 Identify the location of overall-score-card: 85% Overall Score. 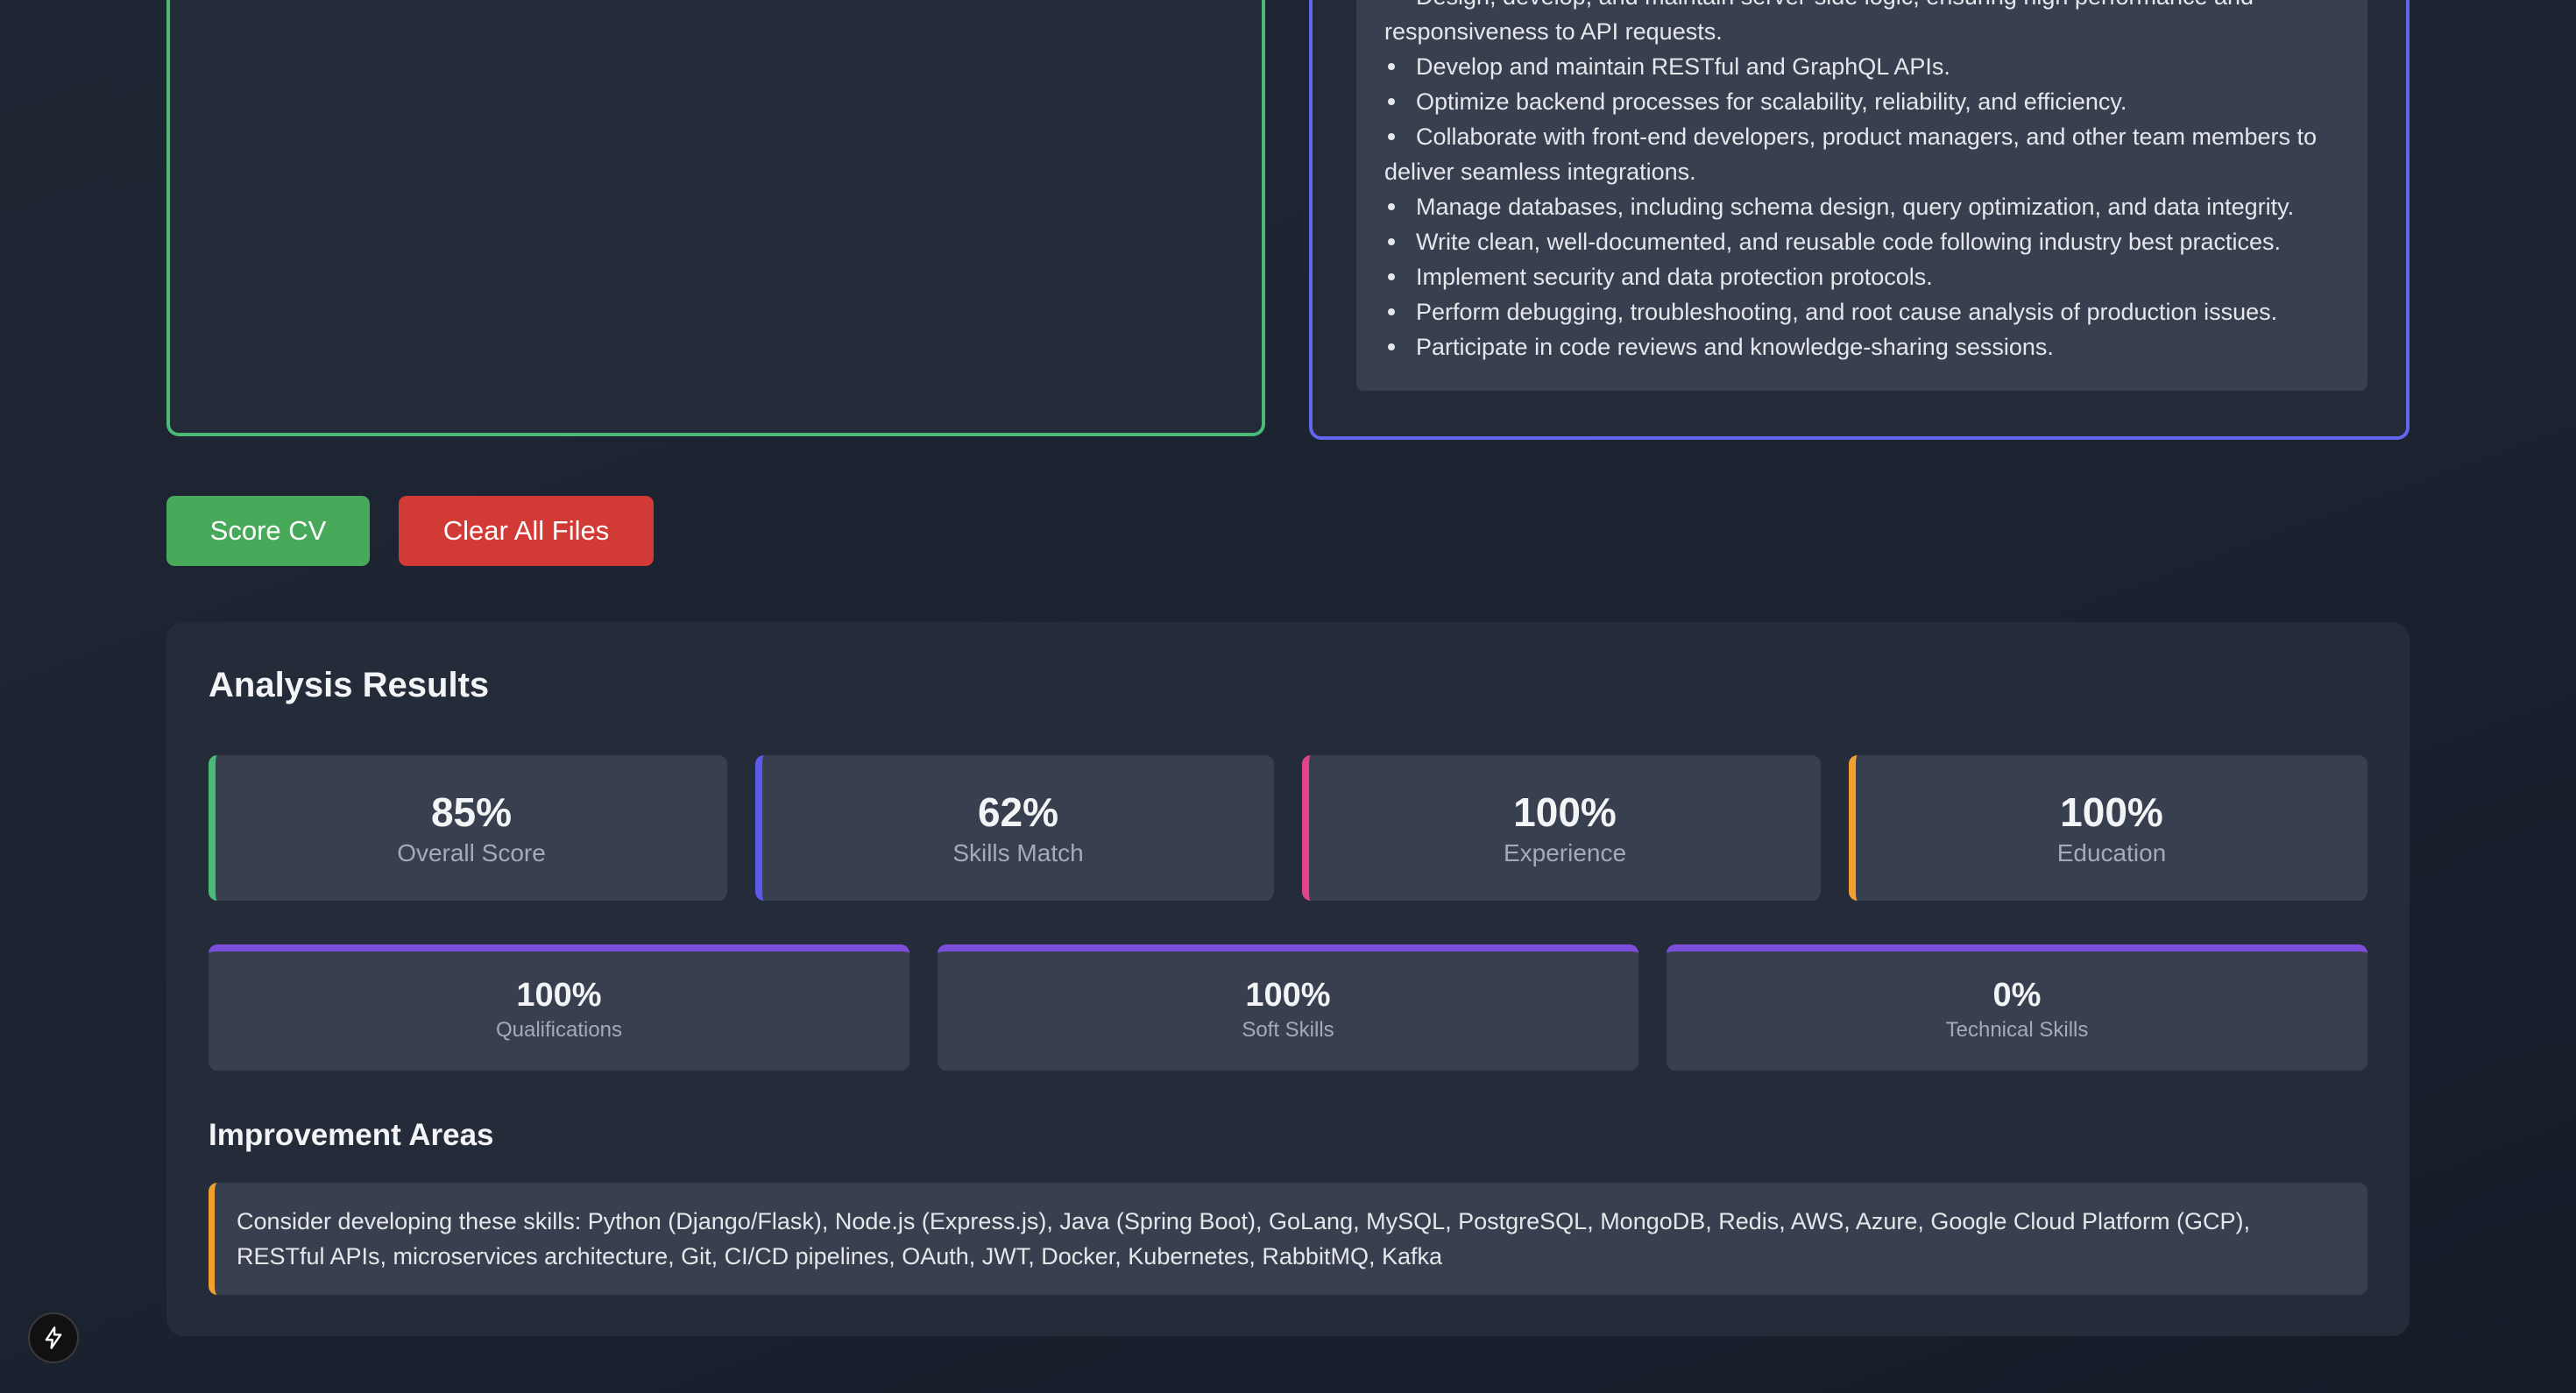
(468, 828).